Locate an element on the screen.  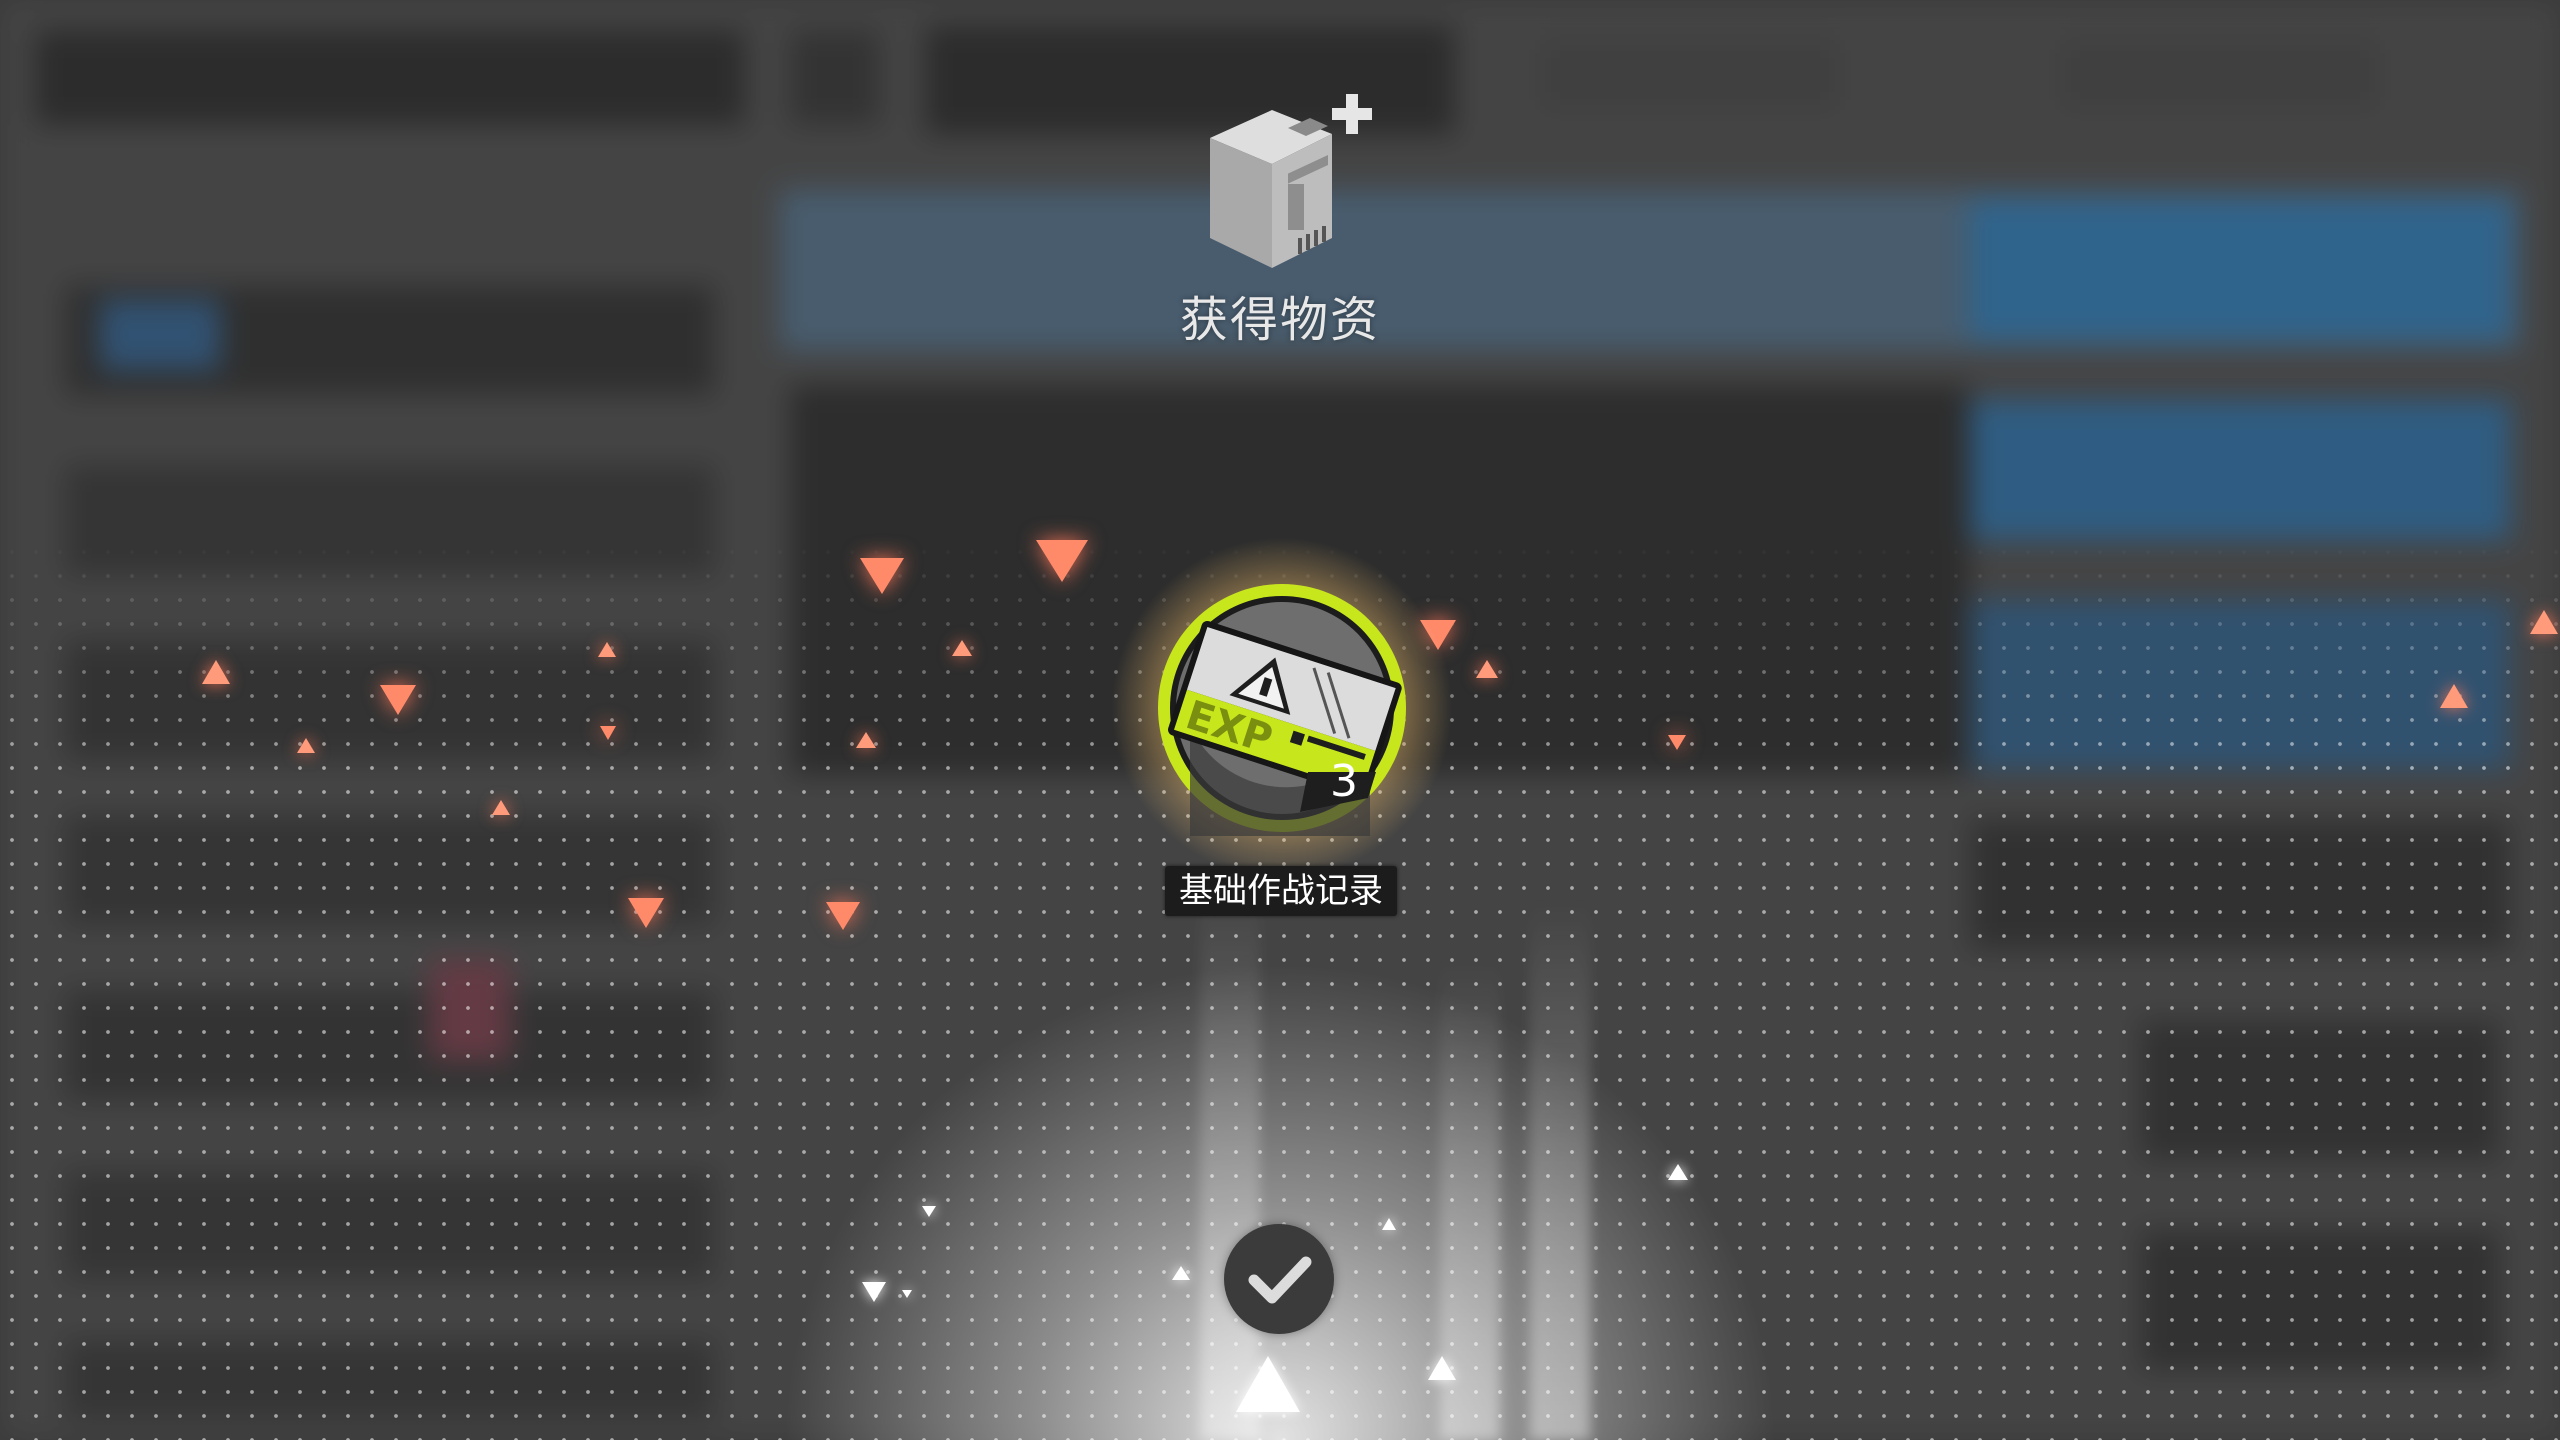
reward-item: EXP 3 is located at coordinates (1282, 708).